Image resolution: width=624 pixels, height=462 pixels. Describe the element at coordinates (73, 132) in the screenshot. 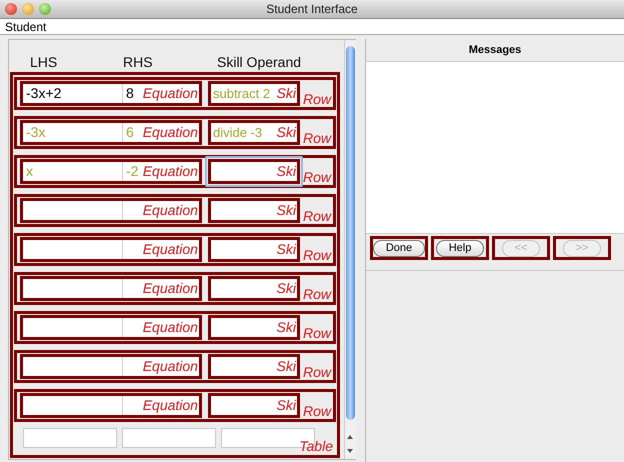

I see `input-field: -3x` at that location.